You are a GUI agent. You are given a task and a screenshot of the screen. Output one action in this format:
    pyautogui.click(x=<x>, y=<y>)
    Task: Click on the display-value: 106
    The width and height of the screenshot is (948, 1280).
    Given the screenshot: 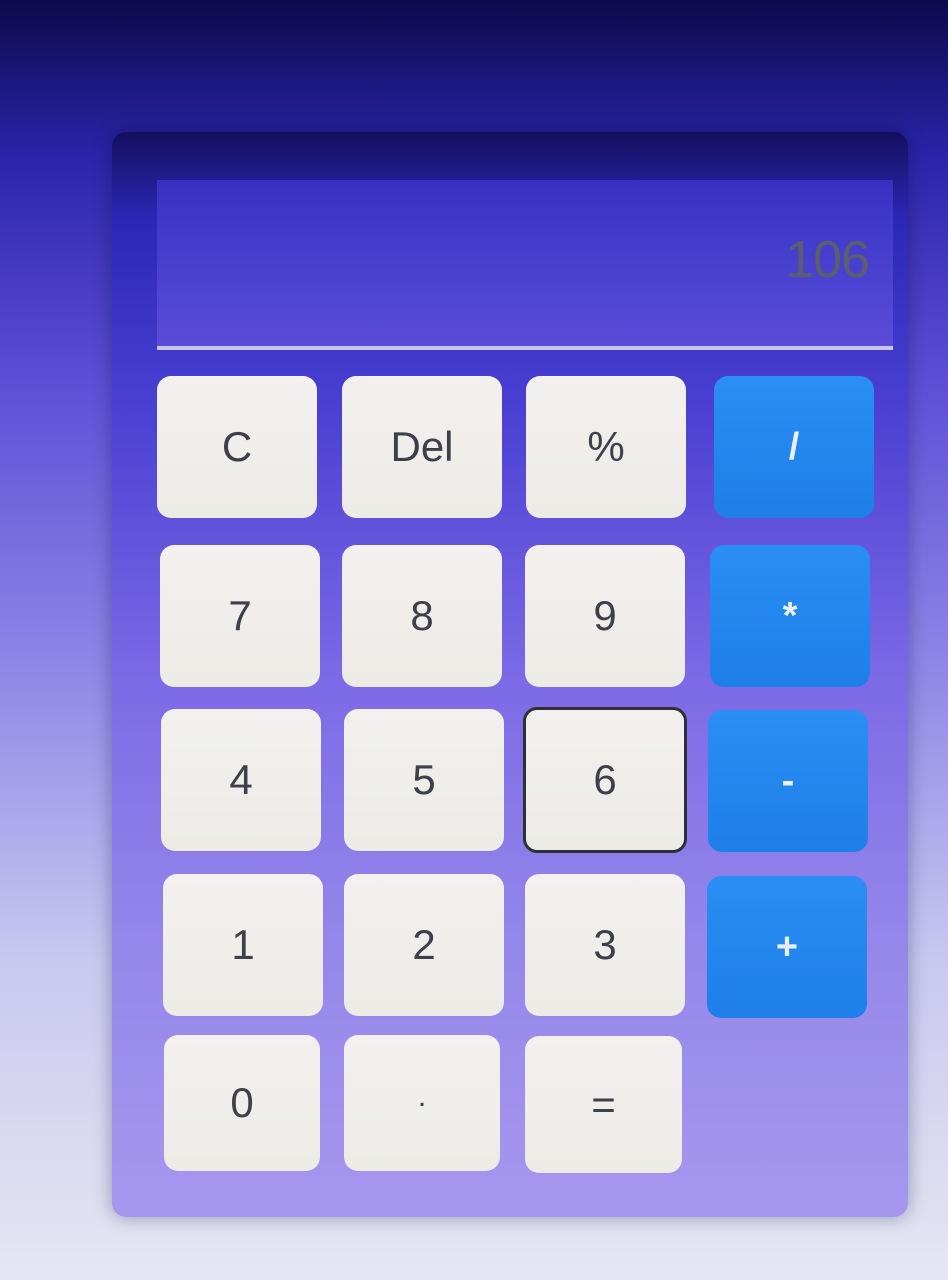 What is the action you would take?
    pyautogui.click(x=827, y=260)
    